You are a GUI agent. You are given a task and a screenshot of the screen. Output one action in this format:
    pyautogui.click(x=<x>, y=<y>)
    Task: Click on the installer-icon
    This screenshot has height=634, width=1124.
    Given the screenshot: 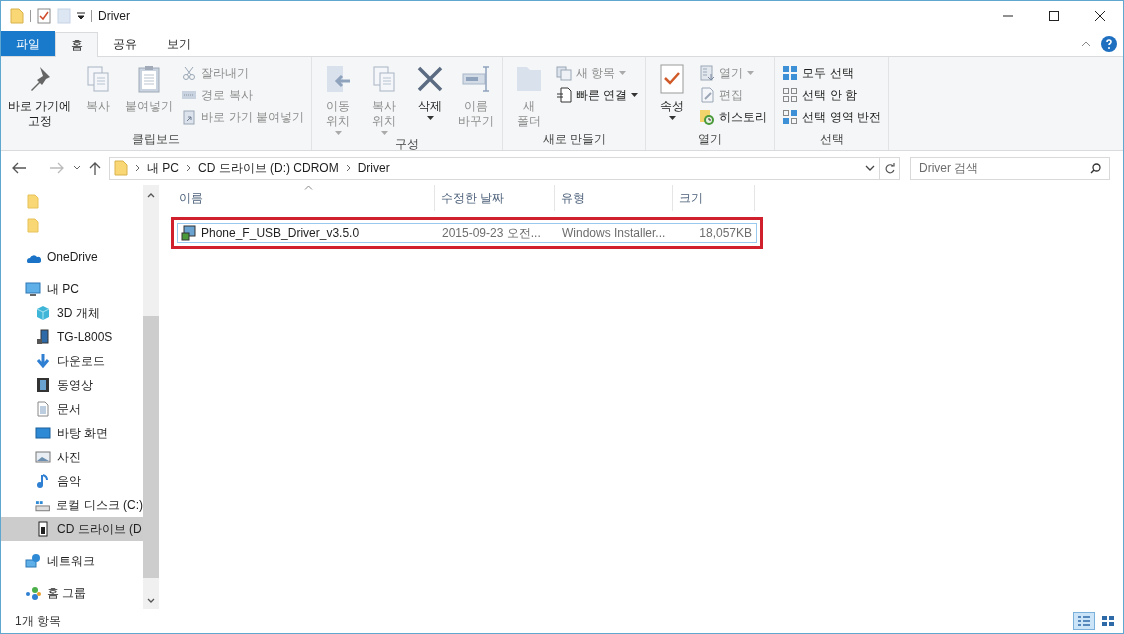 What is the action you would take?
    pyautogui.click(x=189, y=233)
    